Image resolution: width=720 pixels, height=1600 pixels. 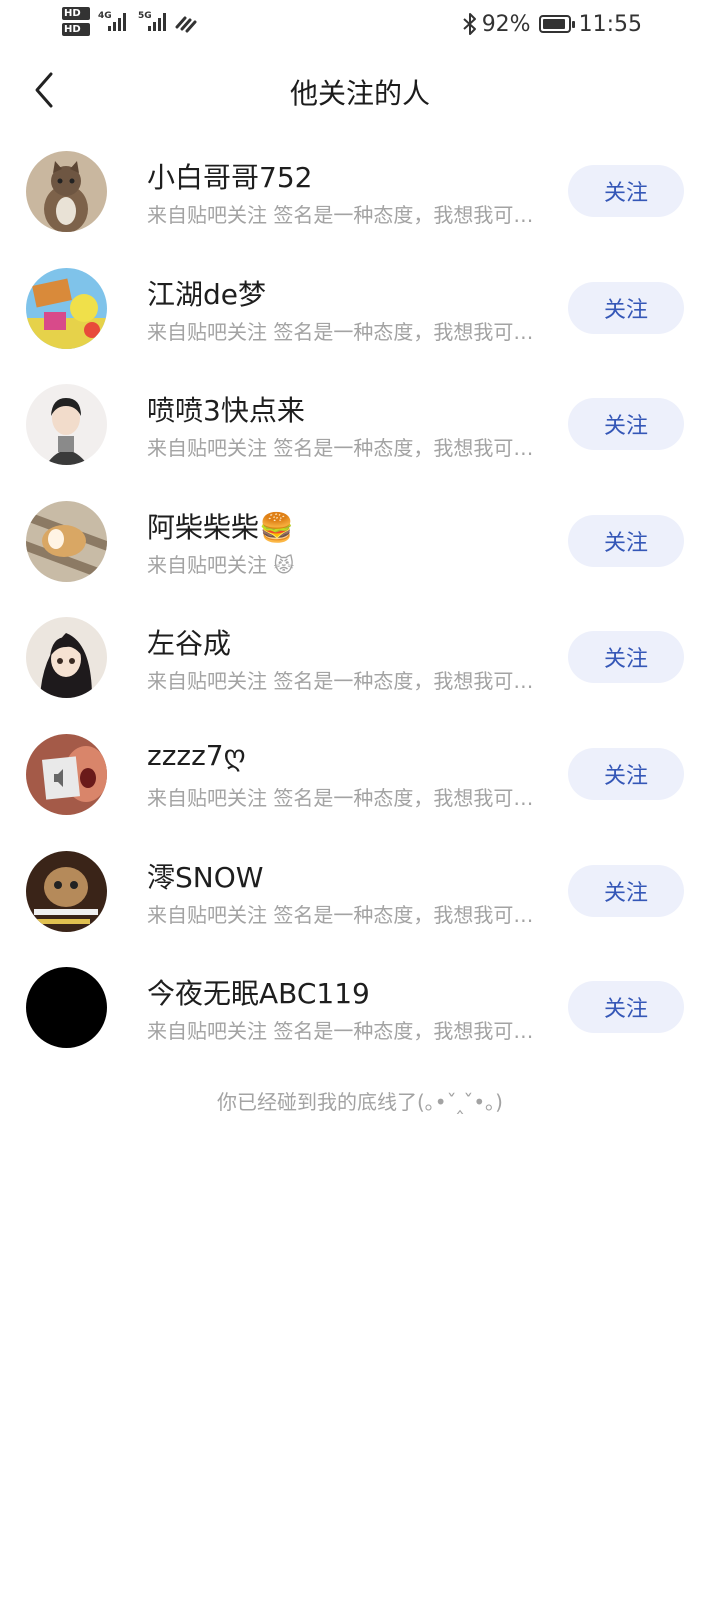 I want to click on user-name: 喷喷3快点来, so click(x=226, y=409).